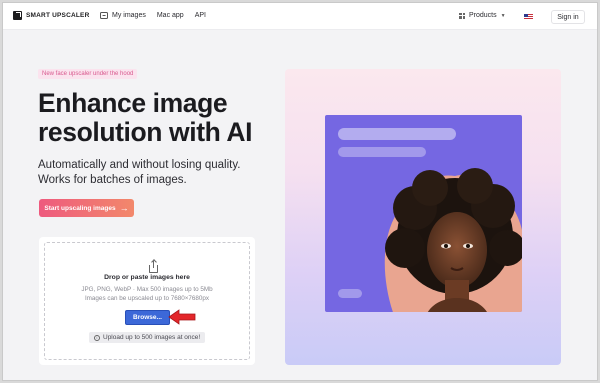 This screenshot has width=600, height=383. I want to click on nav-api-label: API, so click(200, 15).